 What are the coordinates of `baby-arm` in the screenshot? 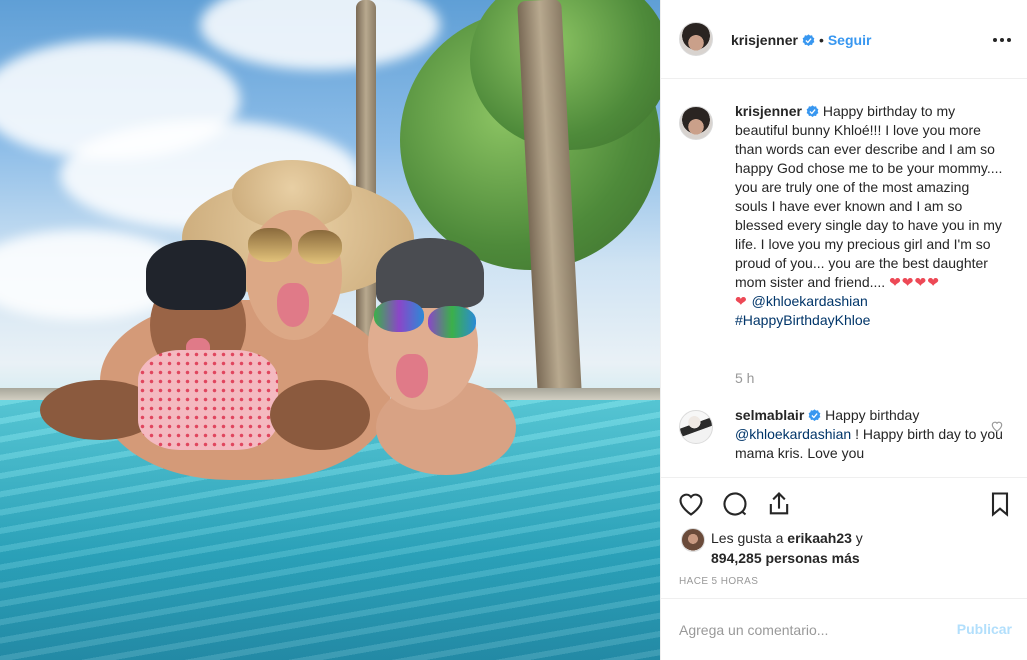 It's located at (320, 415).